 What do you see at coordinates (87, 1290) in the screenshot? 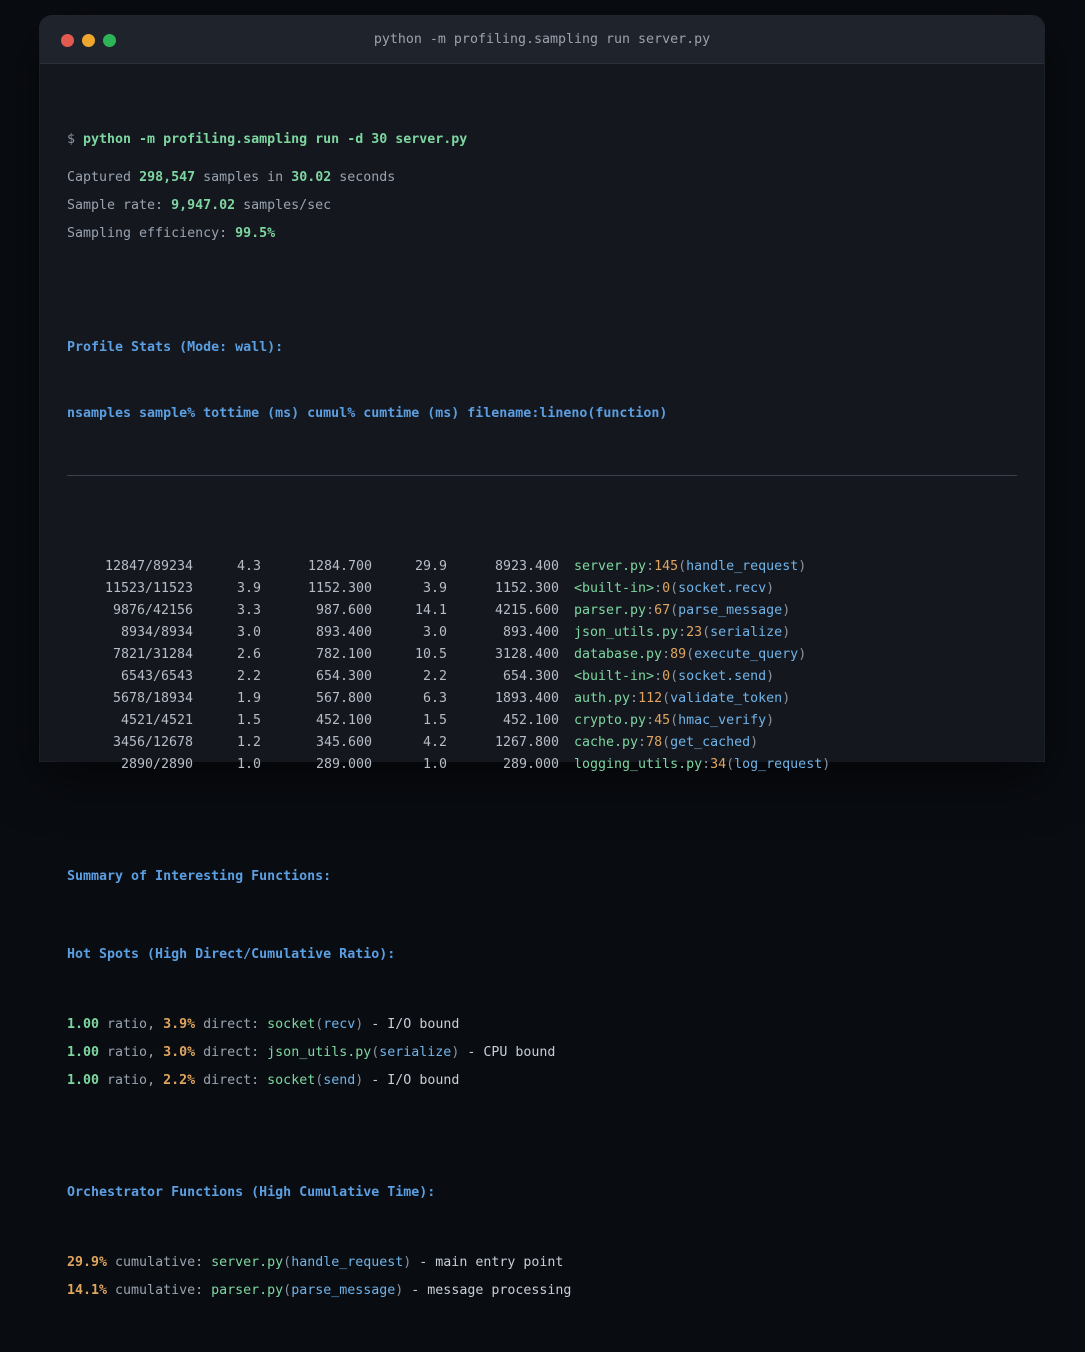
I see `text-segment: 14.1%` at bounding box center [87, 1290].